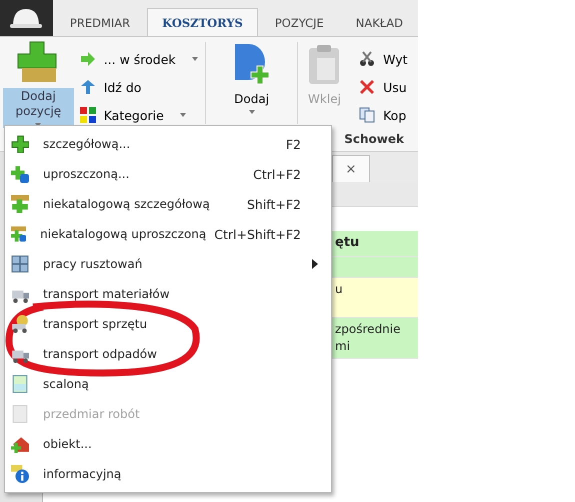 The width and height of the screenshot is (575, 502). I want to click on menu-item: niekatalogową uproszczoną Ctrl+Shift+F2, so click(168, 234).